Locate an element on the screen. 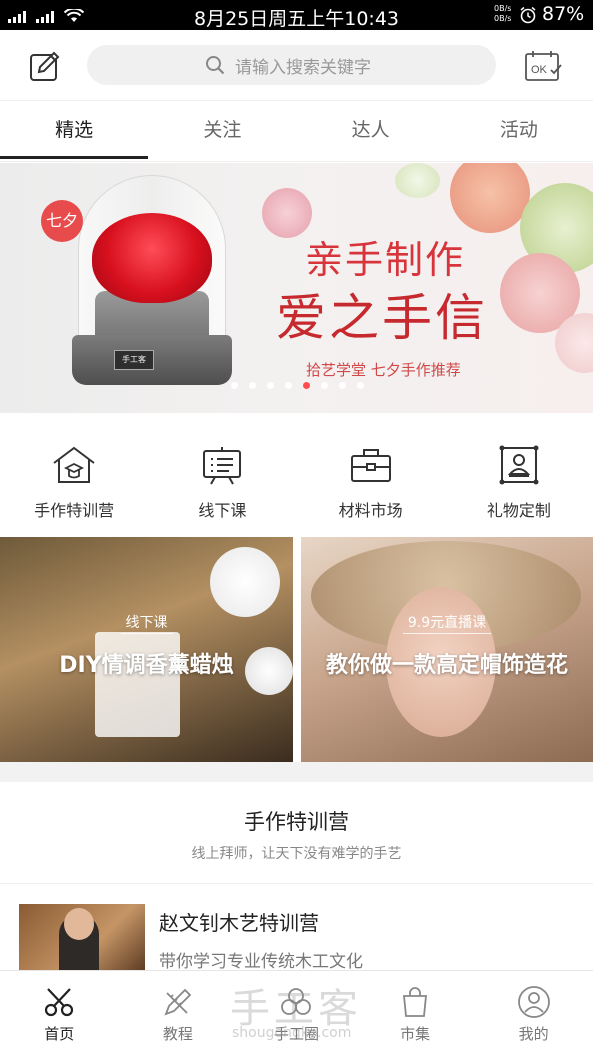 This screenshot has height=1054, width=593. course-title: DIY情调香薰蜡烛 is located at coordinates (146, 665).